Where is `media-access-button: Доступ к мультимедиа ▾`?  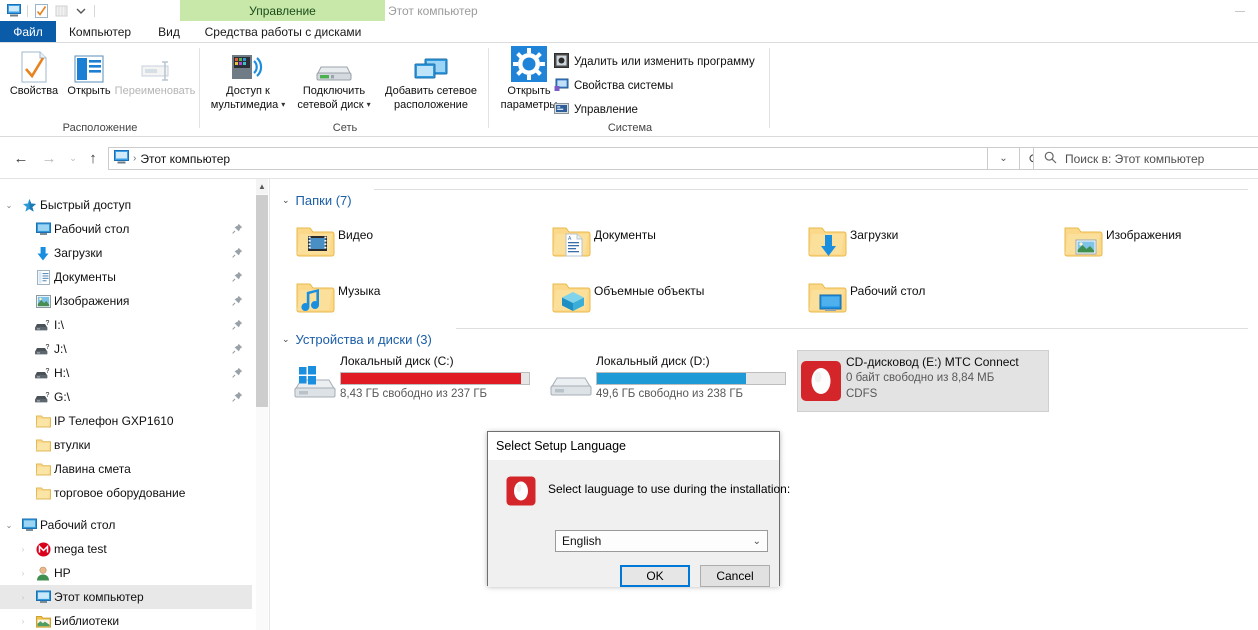 media-access-button: Доступ к мультимедиа ▾ is located at coordinates (248, 82).